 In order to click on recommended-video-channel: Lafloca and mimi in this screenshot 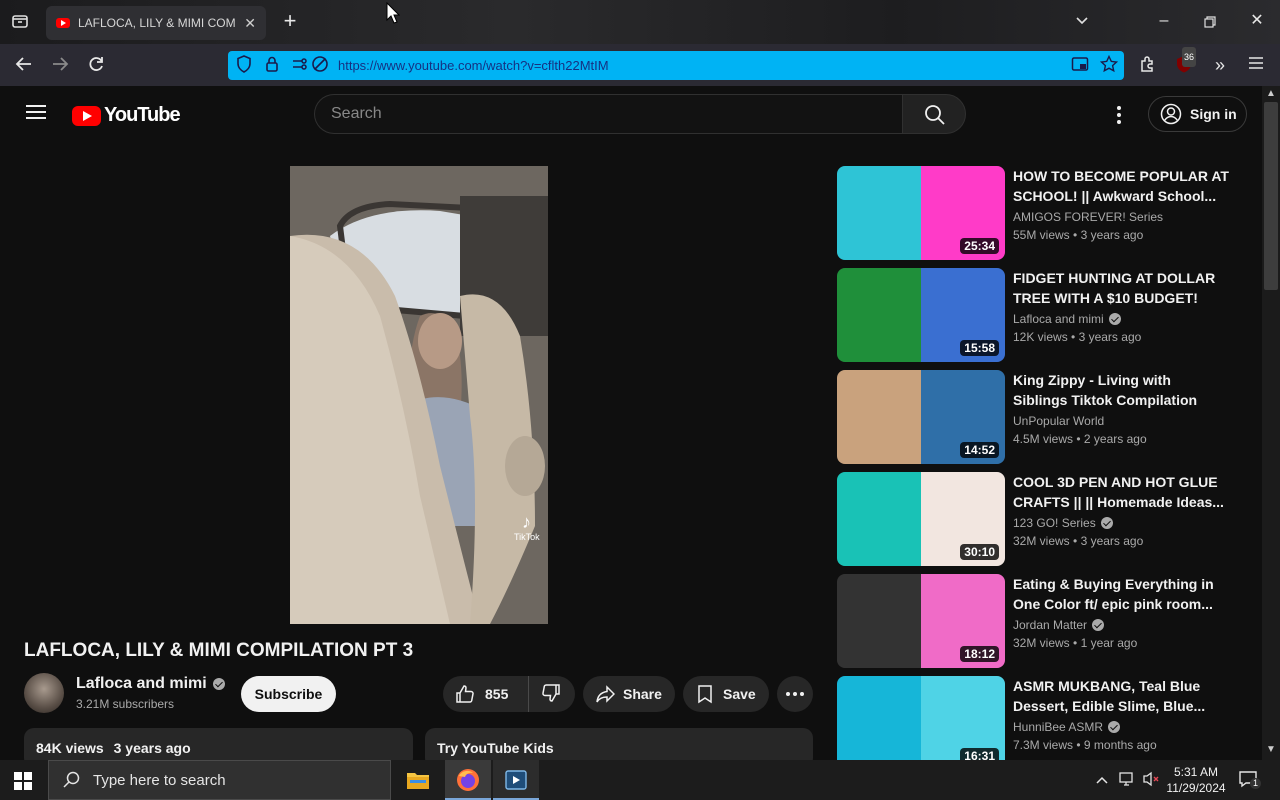, I will do `click(1067, 319)`.